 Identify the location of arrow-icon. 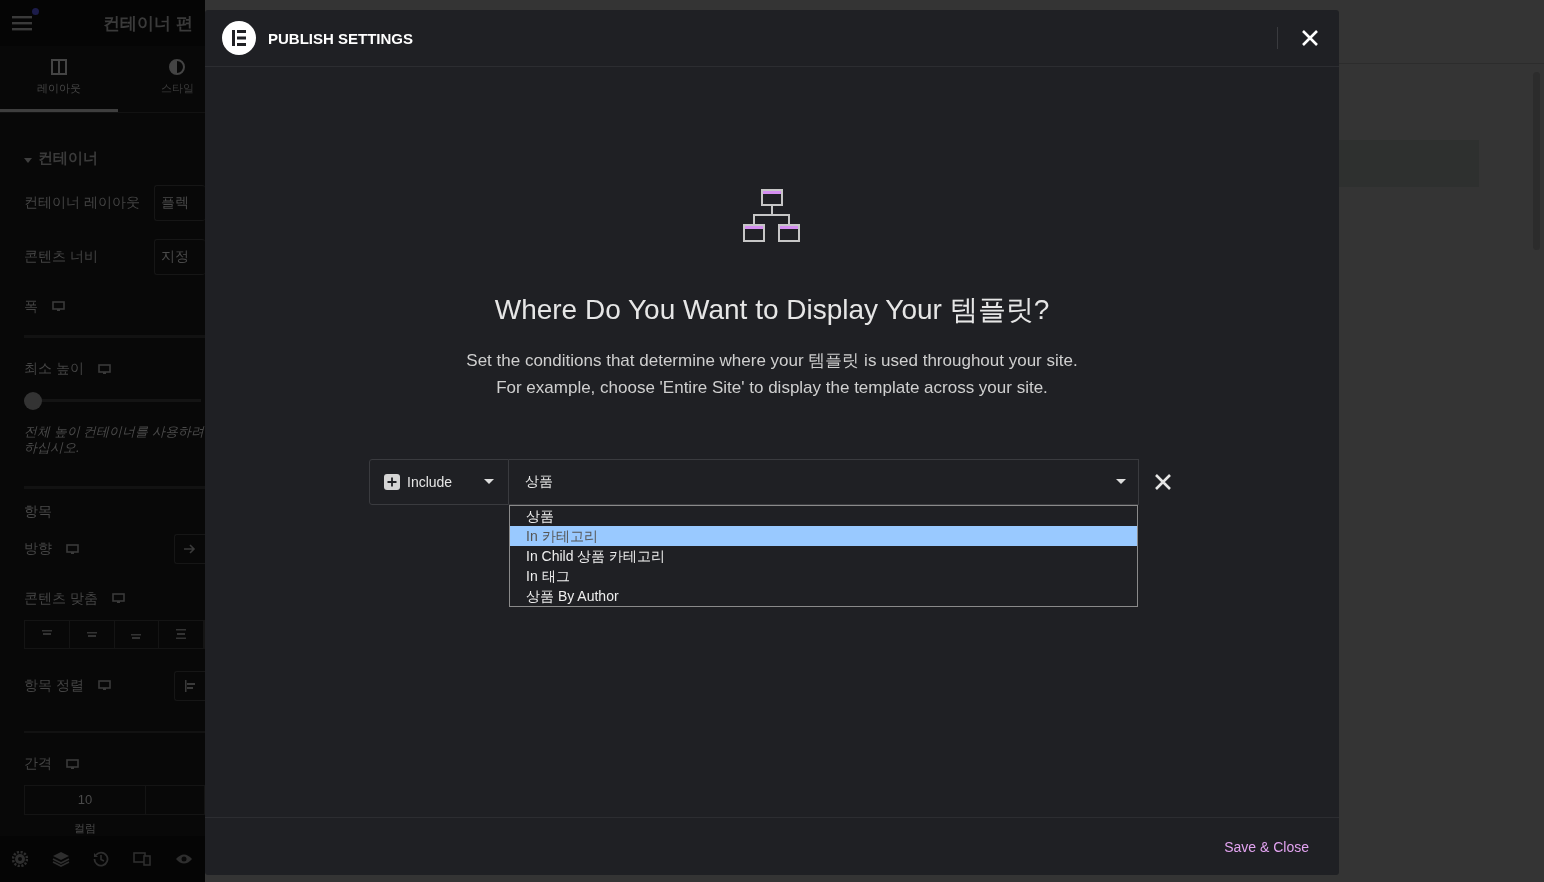
(190, 549).